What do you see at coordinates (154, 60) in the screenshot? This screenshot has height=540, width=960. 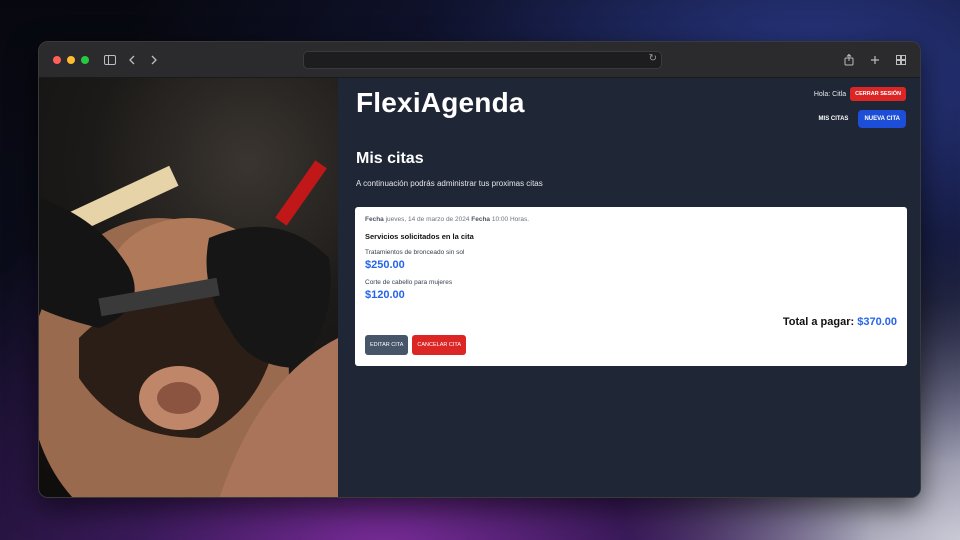 I see `forward-icon` at bounding box center [154, 60].